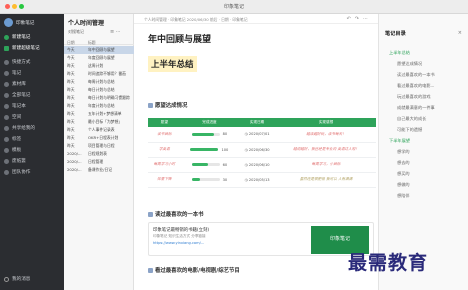  Describe the element at coordinates (416, 75) in the screenshot. I see `outline-item: 读过最喜欢的一本书` at that location.